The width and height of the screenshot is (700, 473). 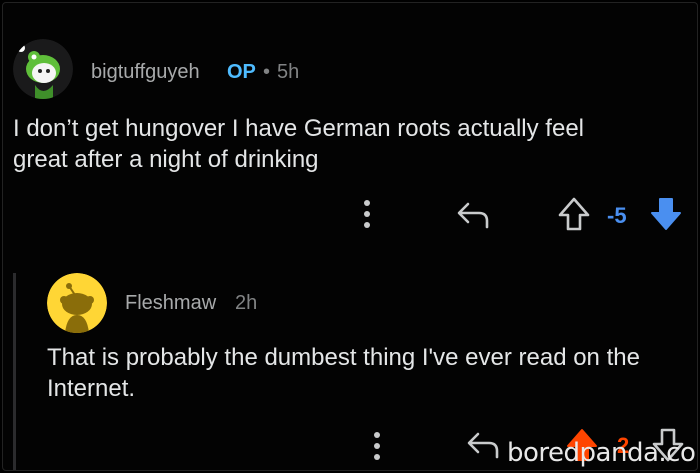 What do you see at coordinates (170, 303) in the screenshot?
I see `comment-username: Fleshmaw` at bounding box center [170, 303].